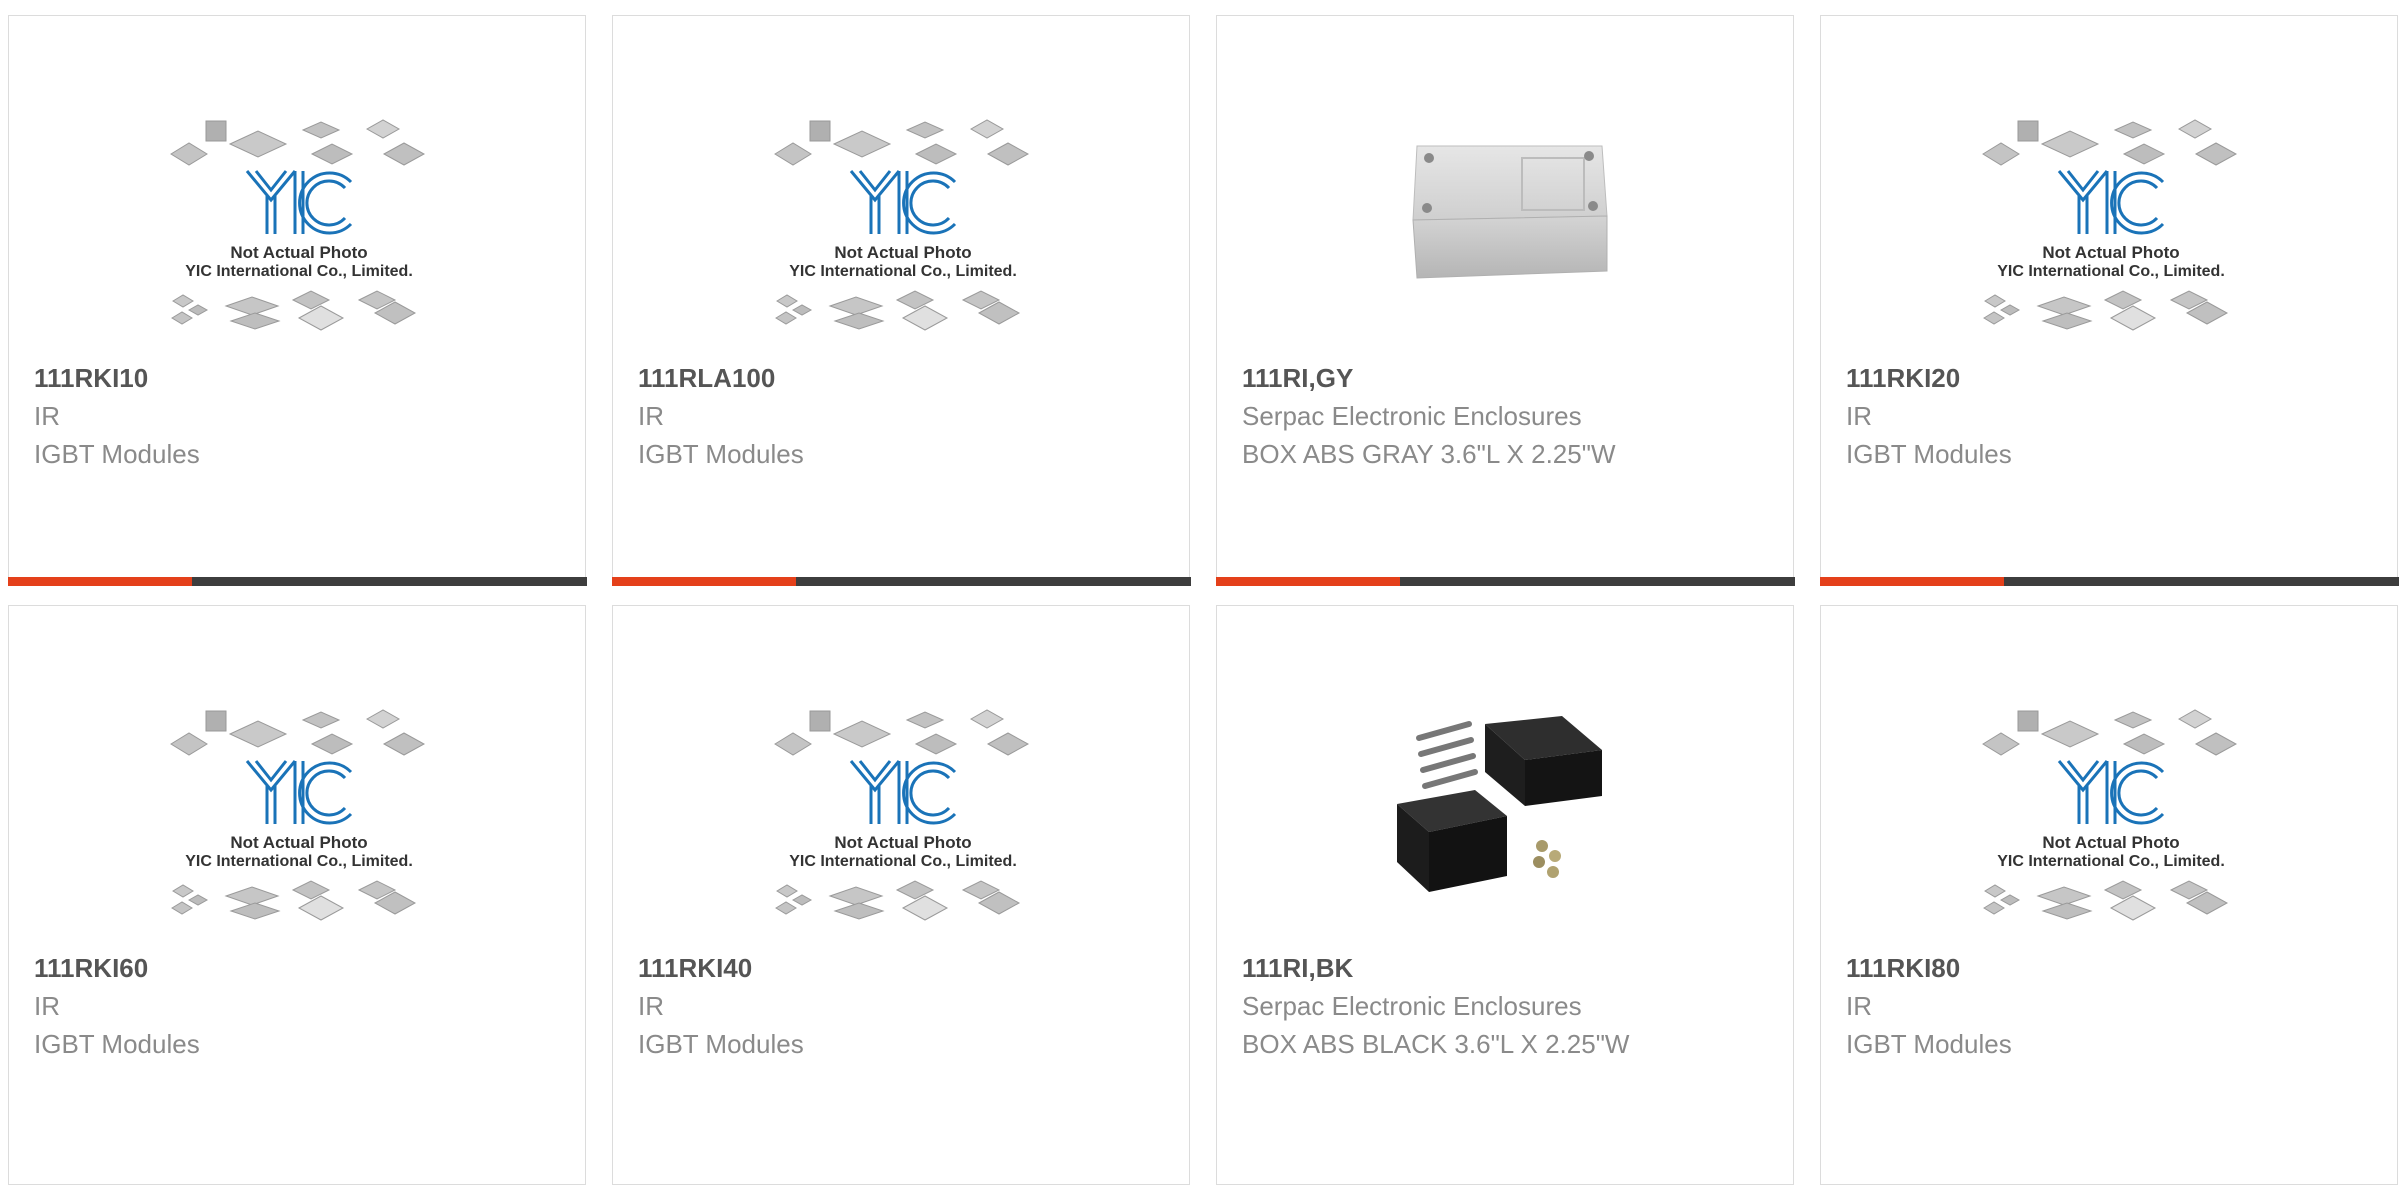 The width and height of the screenshot is (2400, 1185). Describe the element at coordinates (117, 378) in the screenshot. I see `part-number: 111RKI10` at that location.